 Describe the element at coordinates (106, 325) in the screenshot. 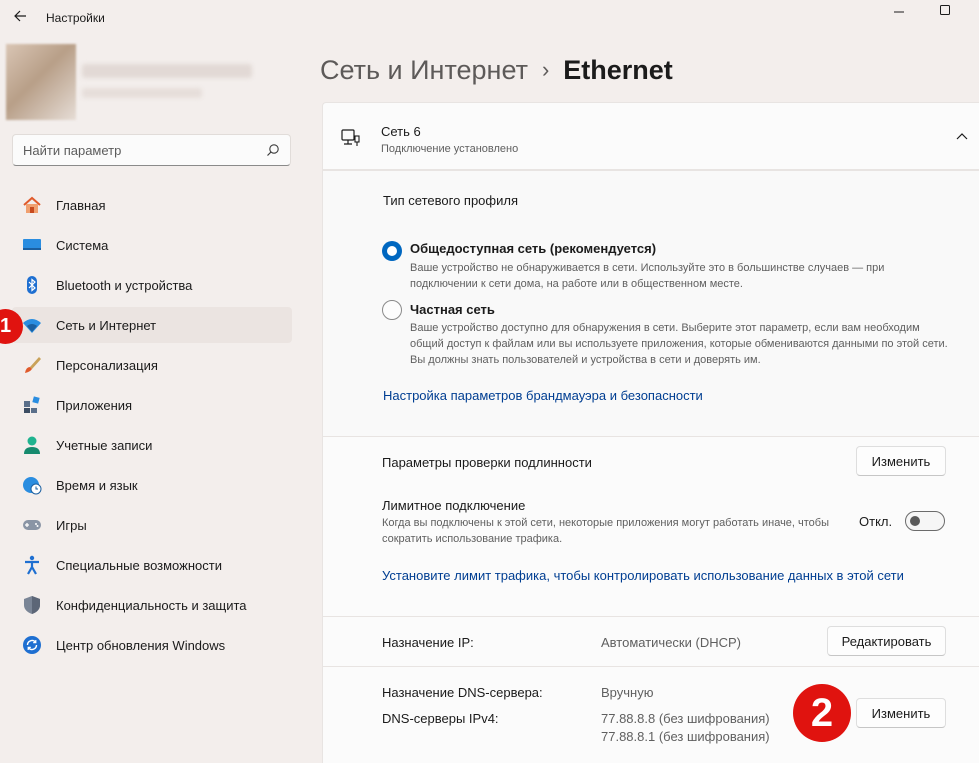

I see `sidebar-item-label: Сеть и Интернет` at that location.